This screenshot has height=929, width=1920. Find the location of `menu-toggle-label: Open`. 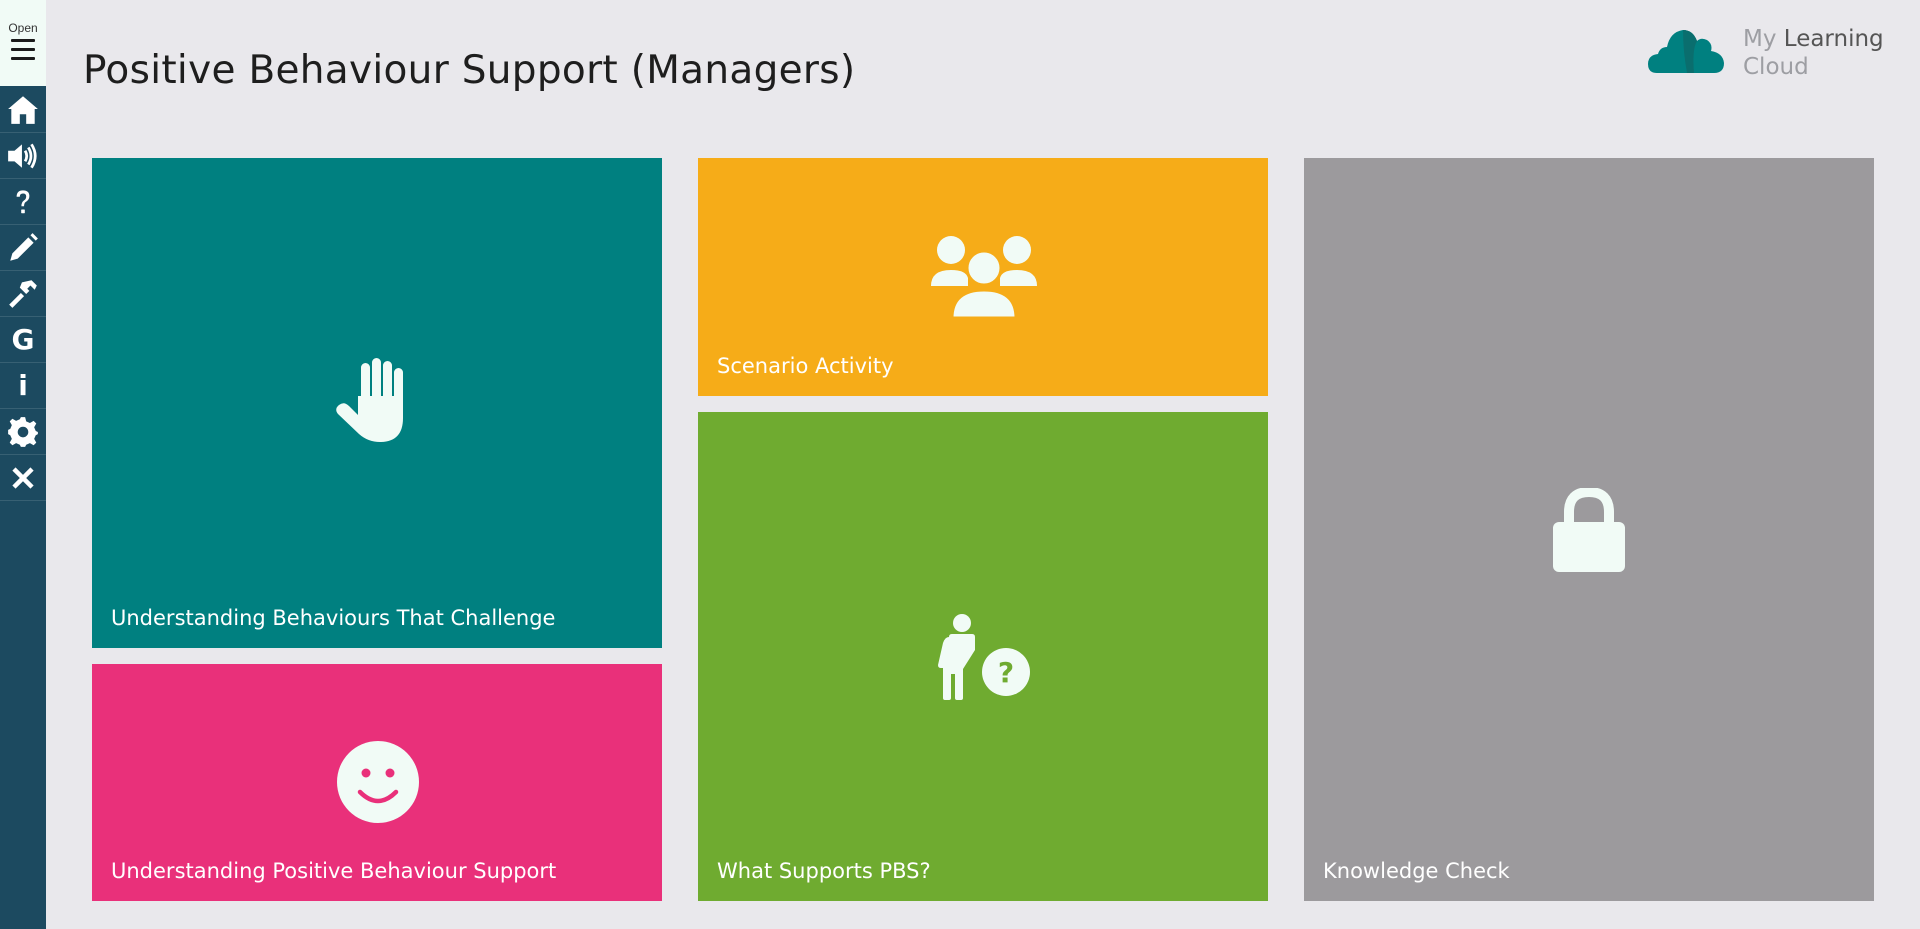

menu-toggle-label: Open is located at coordinates (23, 28).